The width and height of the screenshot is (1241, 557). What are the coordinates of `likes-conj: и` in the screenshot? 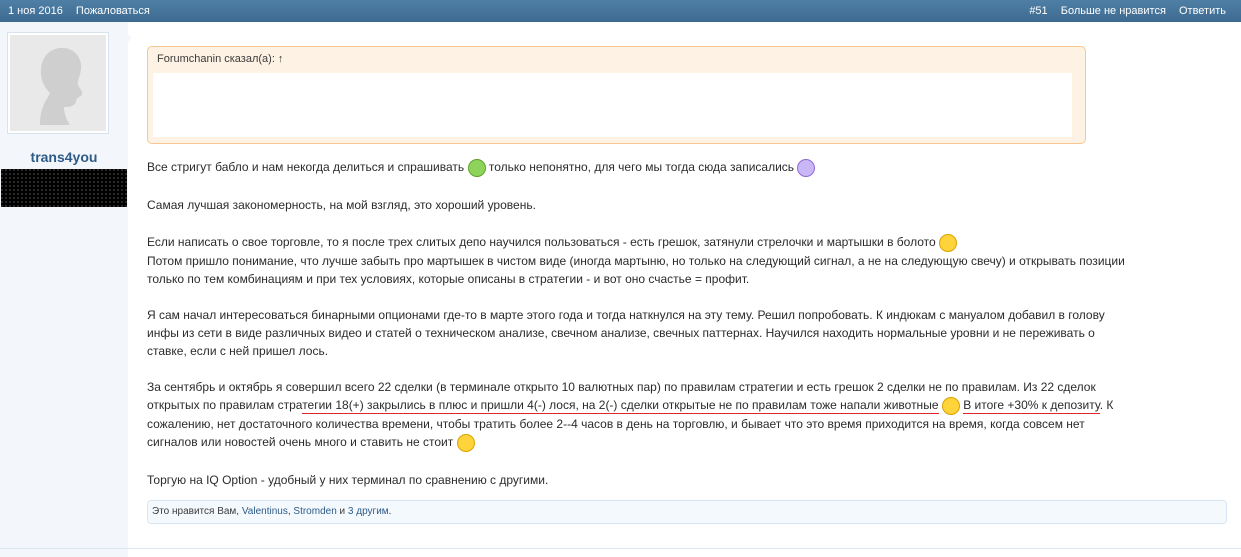 It's located at (342, 511).